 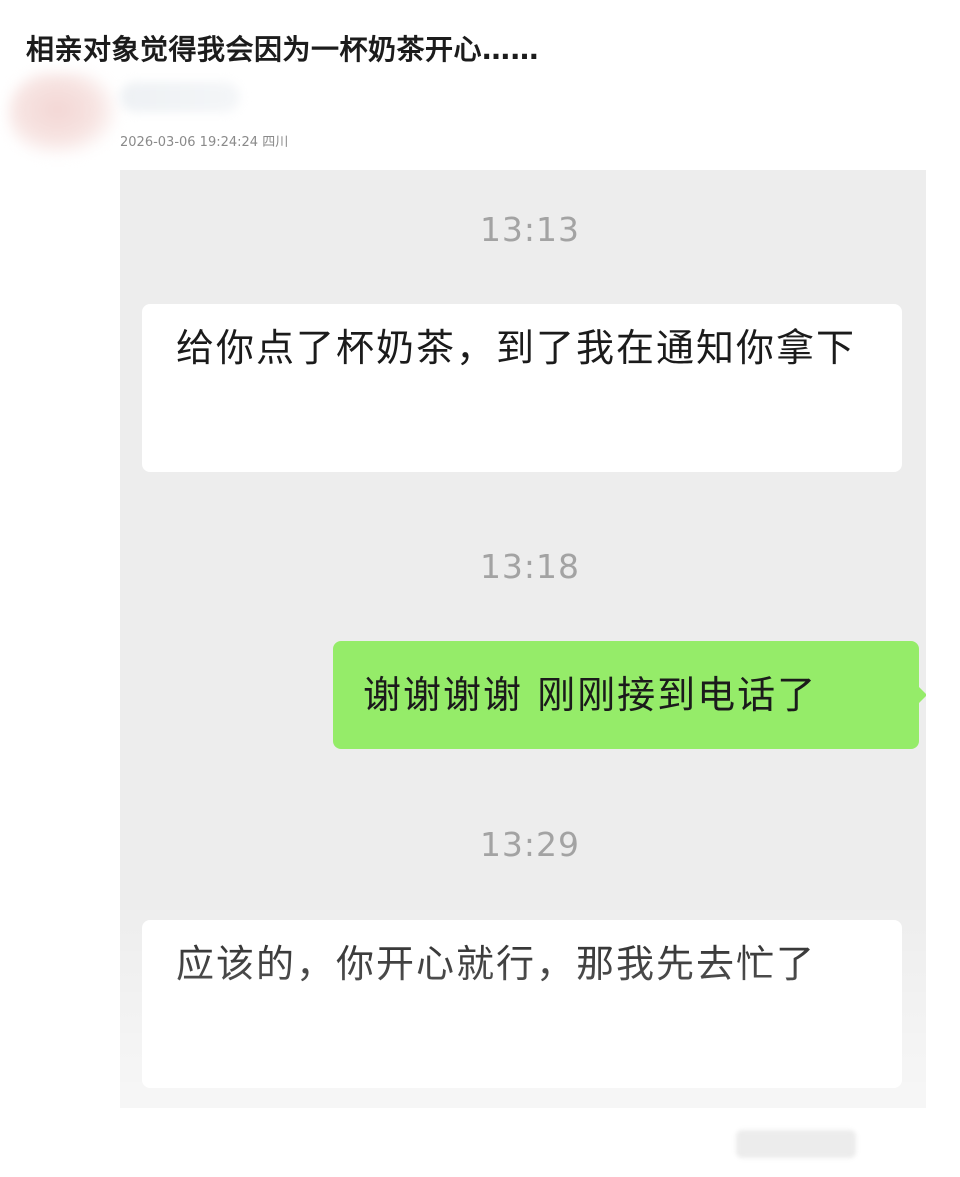 What do you see at coordinates (516, 348) in the screenshot?
I see `message-text: 给你点了杯奶茶，到了我在通知你拿下` at bounding box center [516, 348].